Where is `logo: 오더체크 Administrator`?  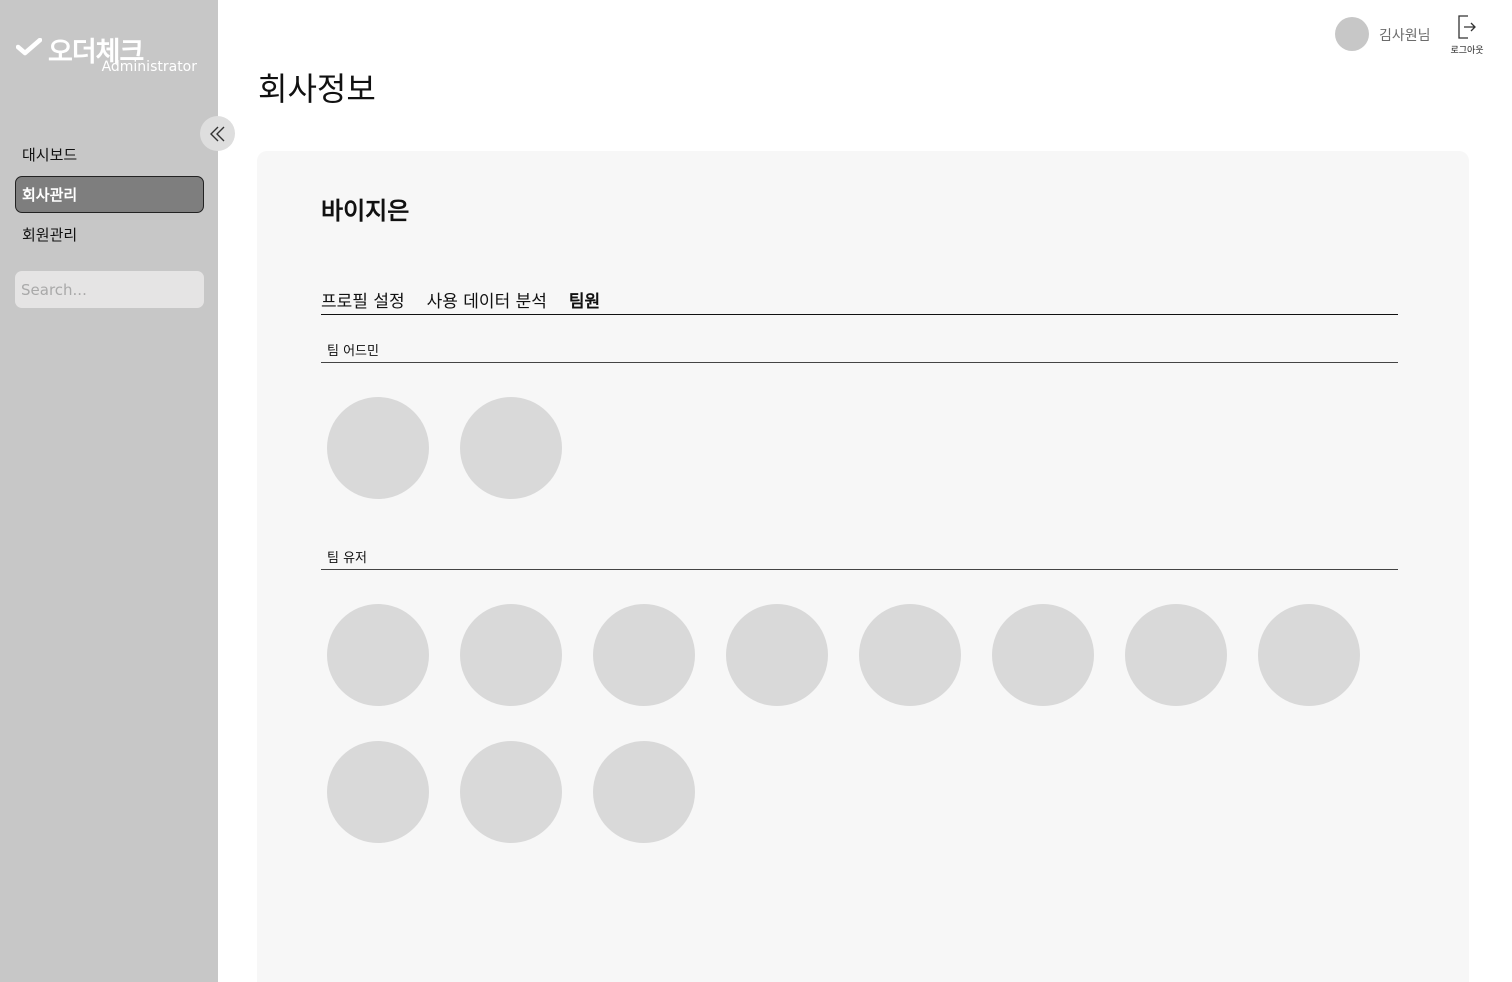 logo: 오더체크 Administrator is located at coordinates (108, 55).